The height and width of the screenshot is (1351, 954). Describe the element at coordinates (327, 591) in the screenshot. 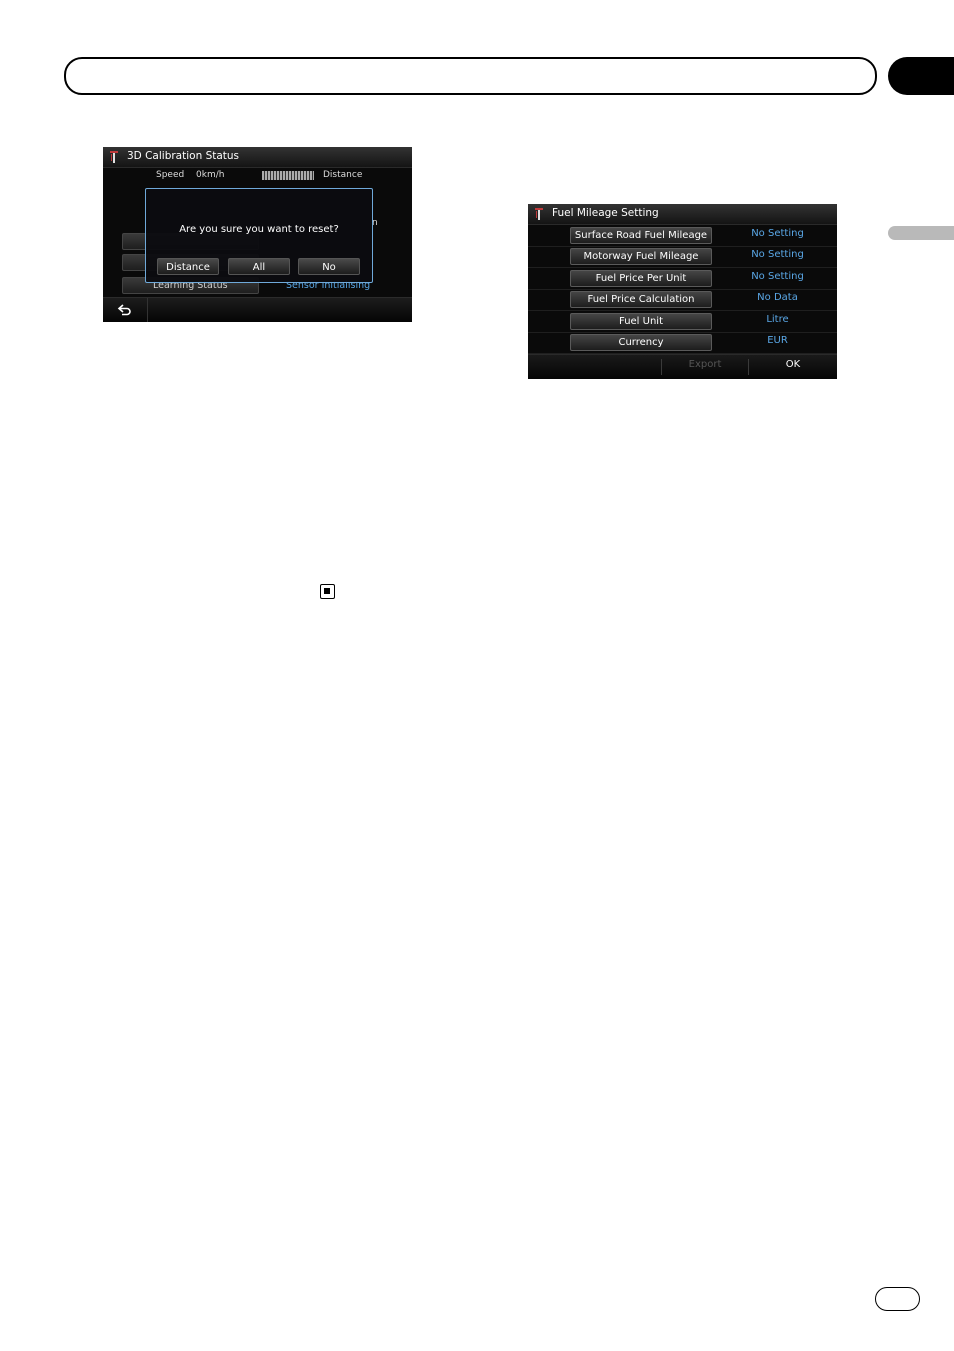

I see `end-of-section-icon` at that location.